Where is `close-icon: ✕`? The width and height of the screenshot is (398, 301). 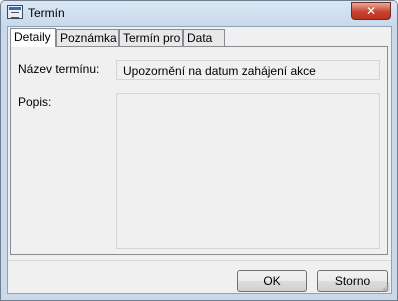
close-icon: ✕ is located at coordinates (371, 11).